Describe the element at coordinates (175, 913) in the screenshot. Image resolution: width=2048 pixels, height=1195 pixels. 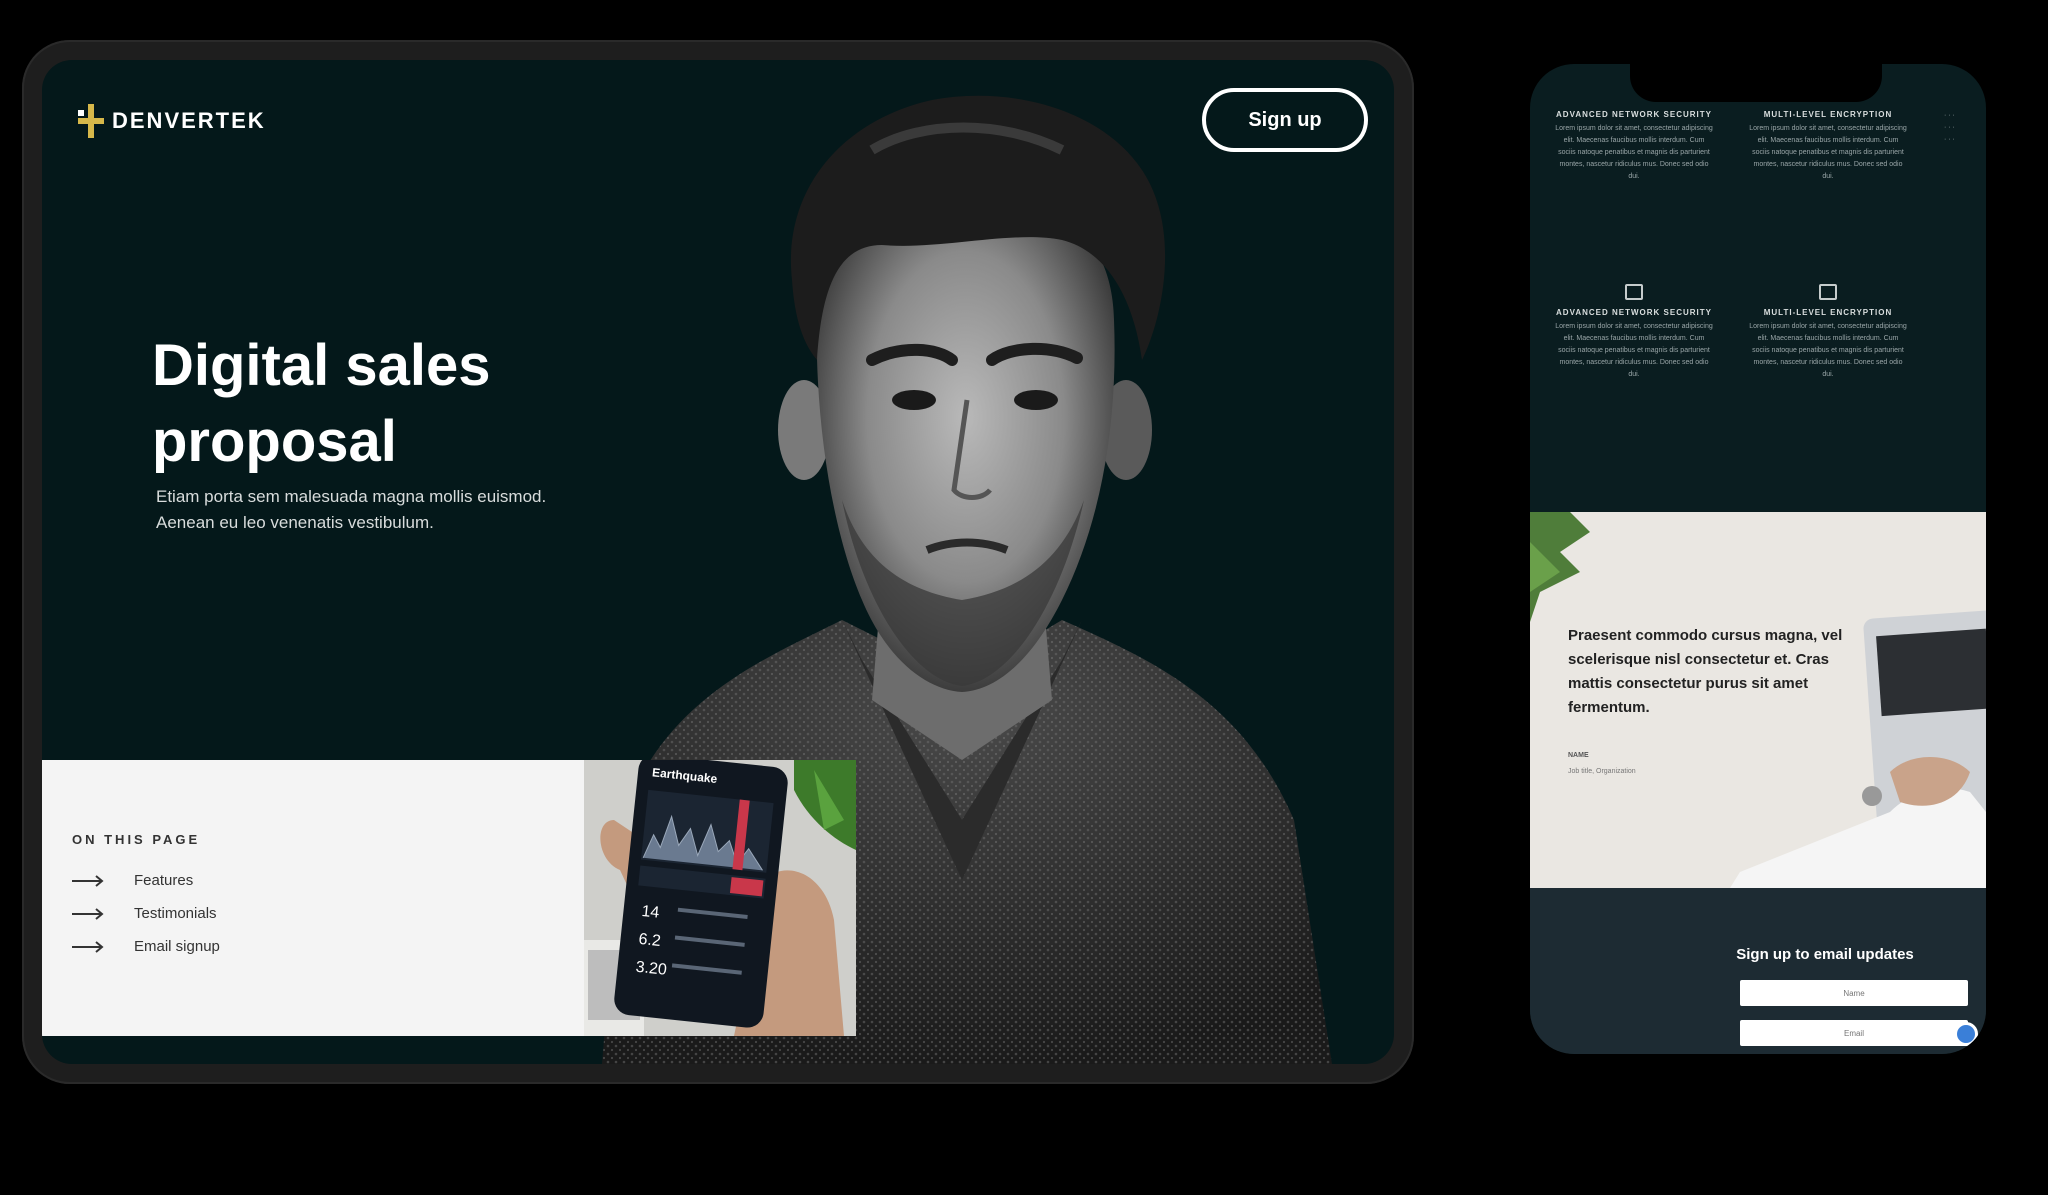
I see `toc-link-label: Testimonials` at that location.